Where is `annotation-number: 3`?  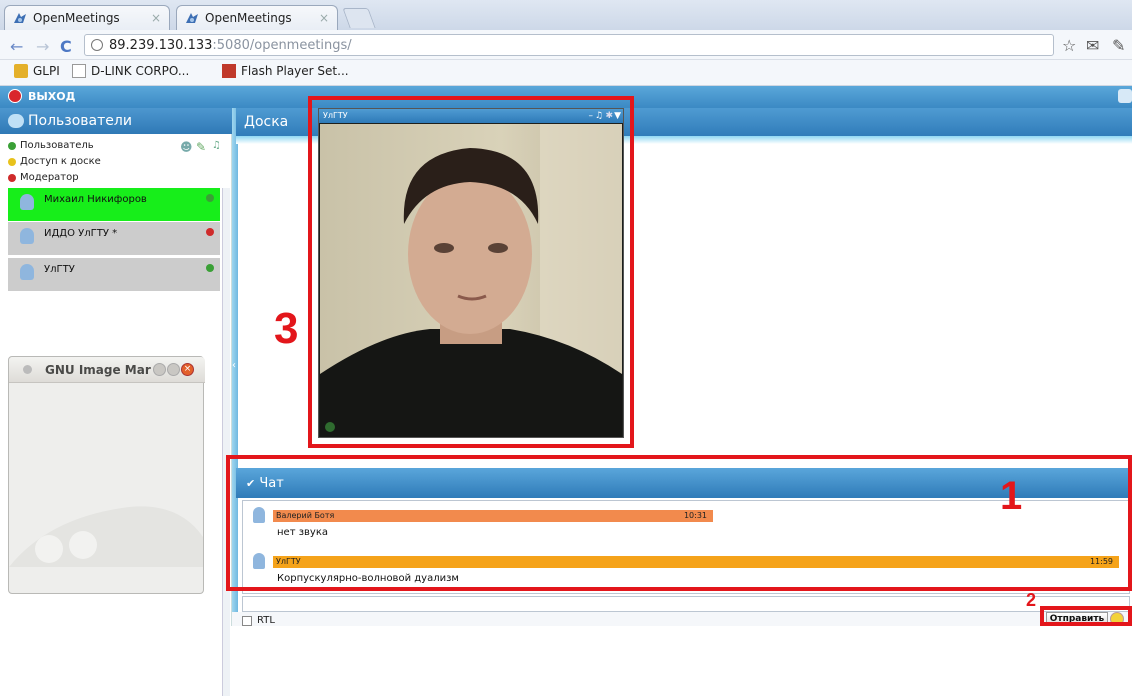 annotation-number: 3 is located at coordinates (286, 328).